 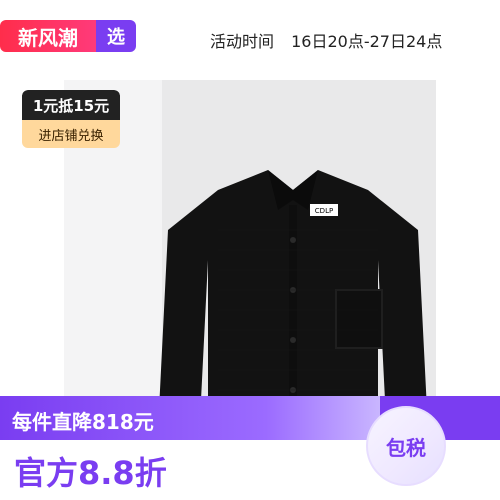 I want to click on tax-badge: 包税, so click(x=406, y=446).